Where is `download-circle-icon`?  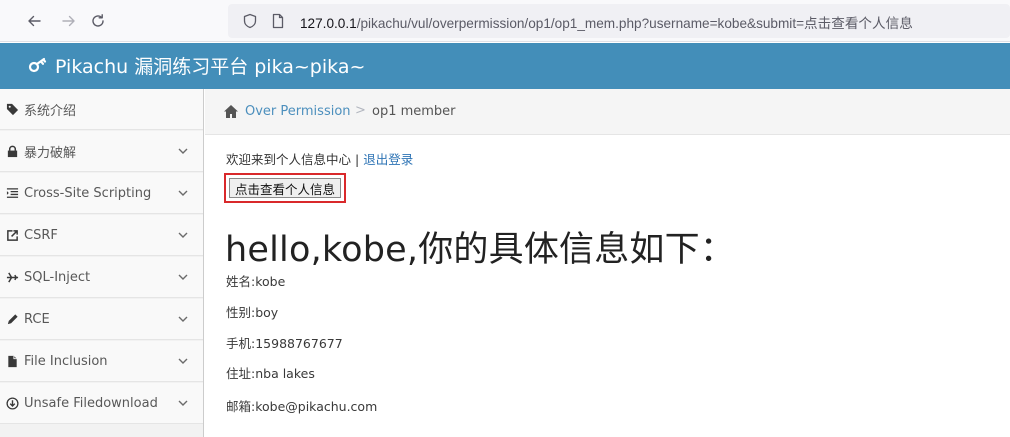
download-circle-icon is located at coordinates (12, 403).